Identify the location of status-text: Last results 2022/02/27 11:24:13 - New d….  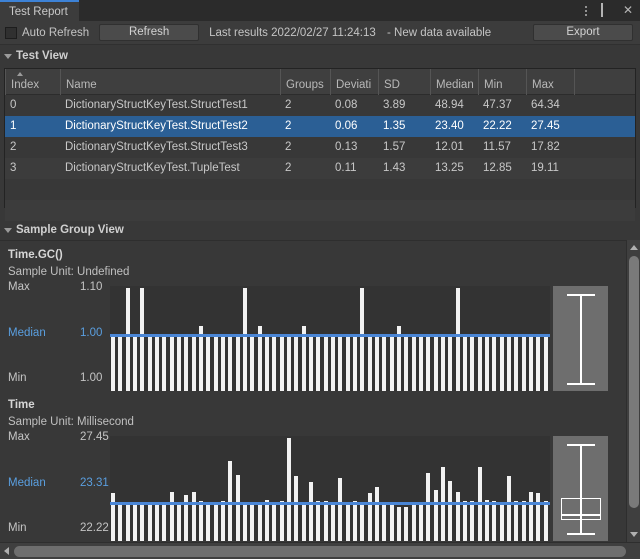
(350, 33).